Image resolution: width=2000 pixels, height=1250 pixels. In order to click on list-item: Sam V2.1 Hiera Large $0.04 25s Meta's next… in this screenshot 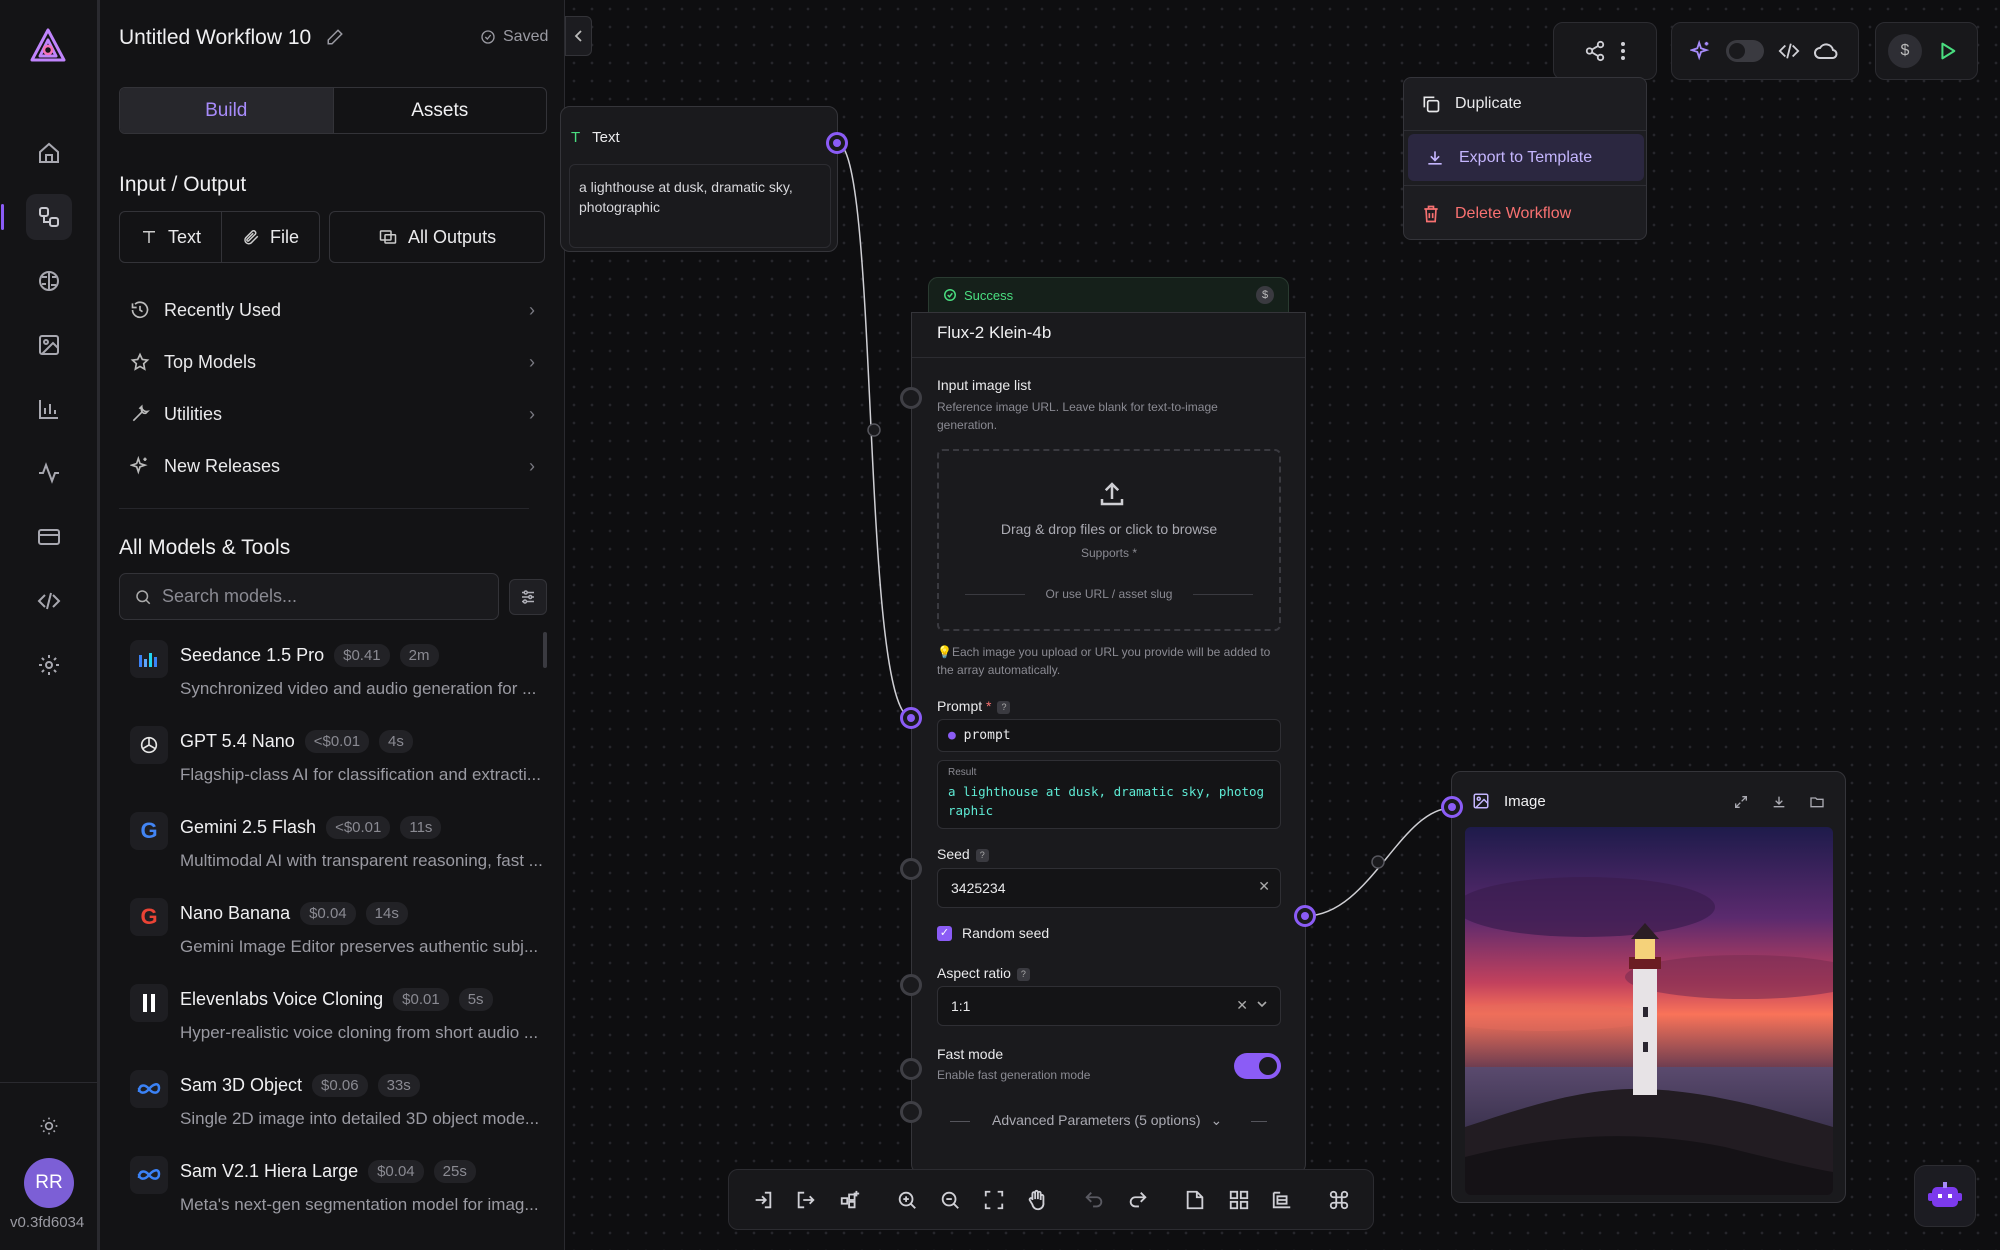, I will do `click(335, 1191)`.